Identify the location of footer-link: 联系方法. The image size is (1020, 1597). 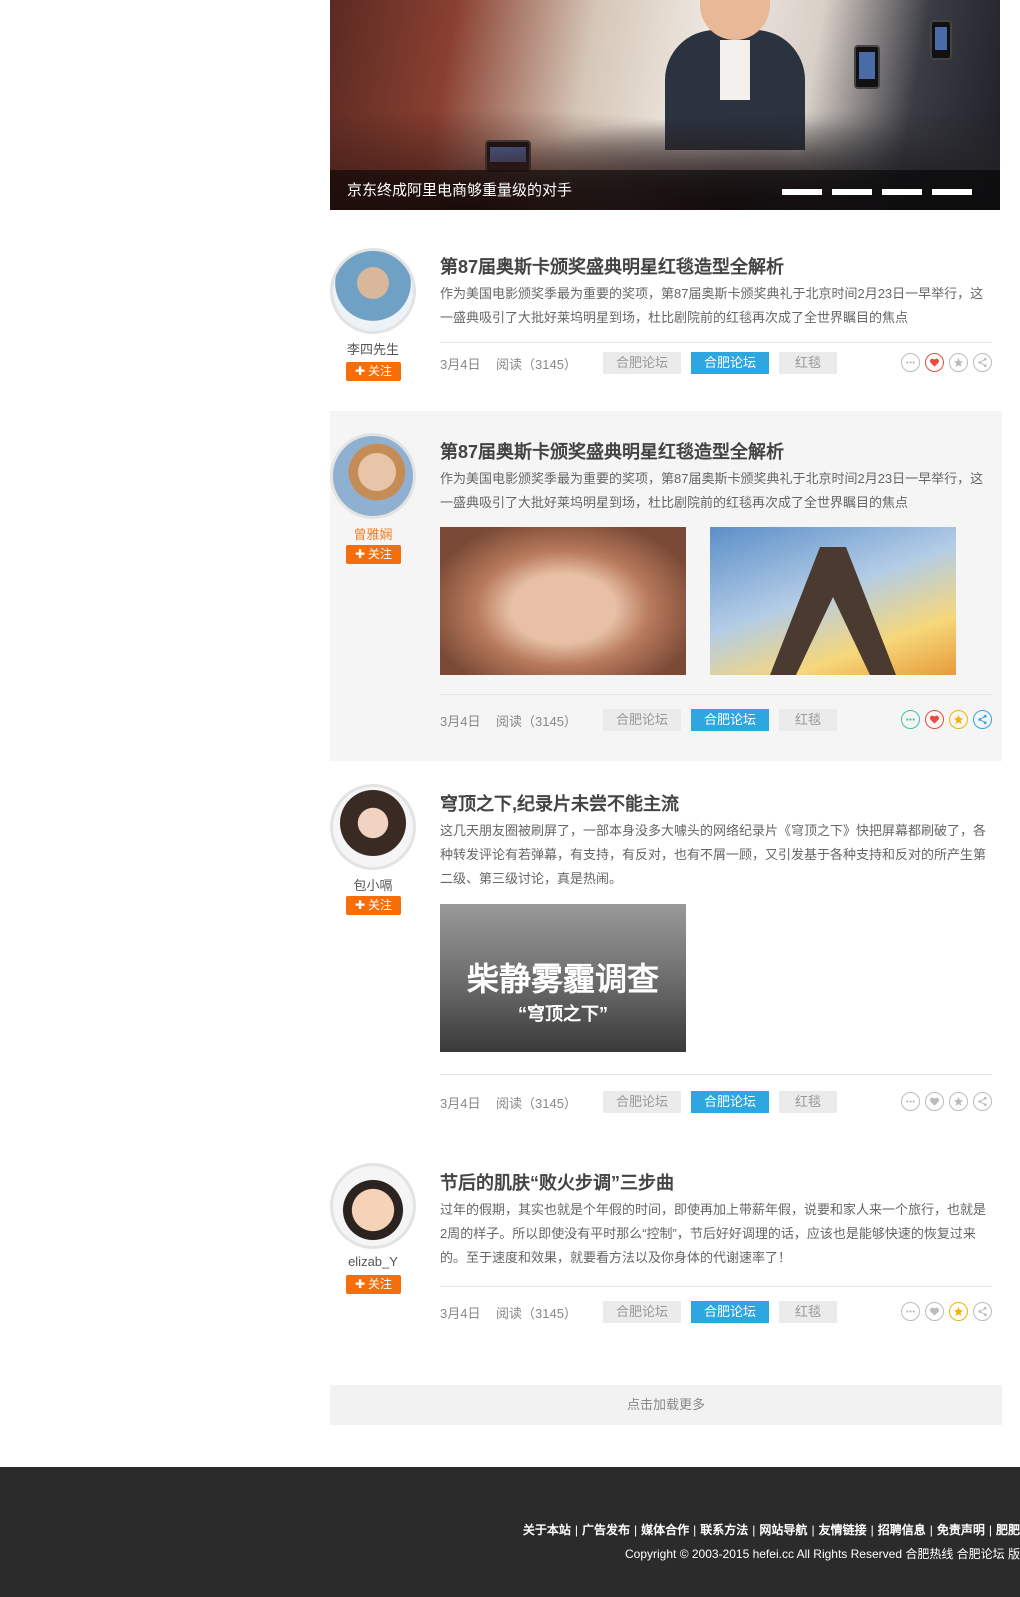
(724, 1530).